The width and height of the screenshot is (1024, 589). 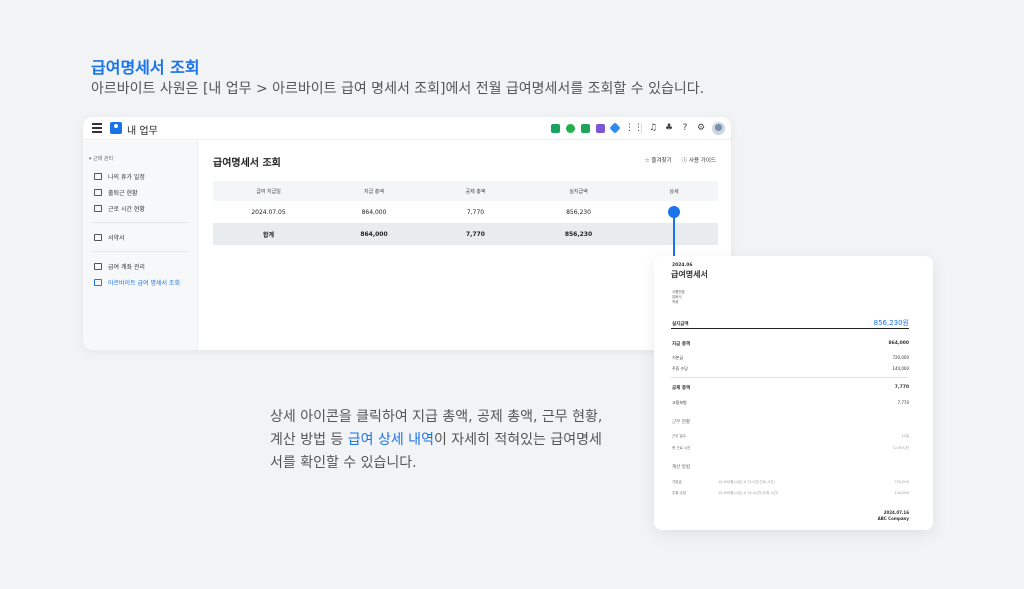 I want to click on deduction-amount: 7,770, so click(x=901, y=387).